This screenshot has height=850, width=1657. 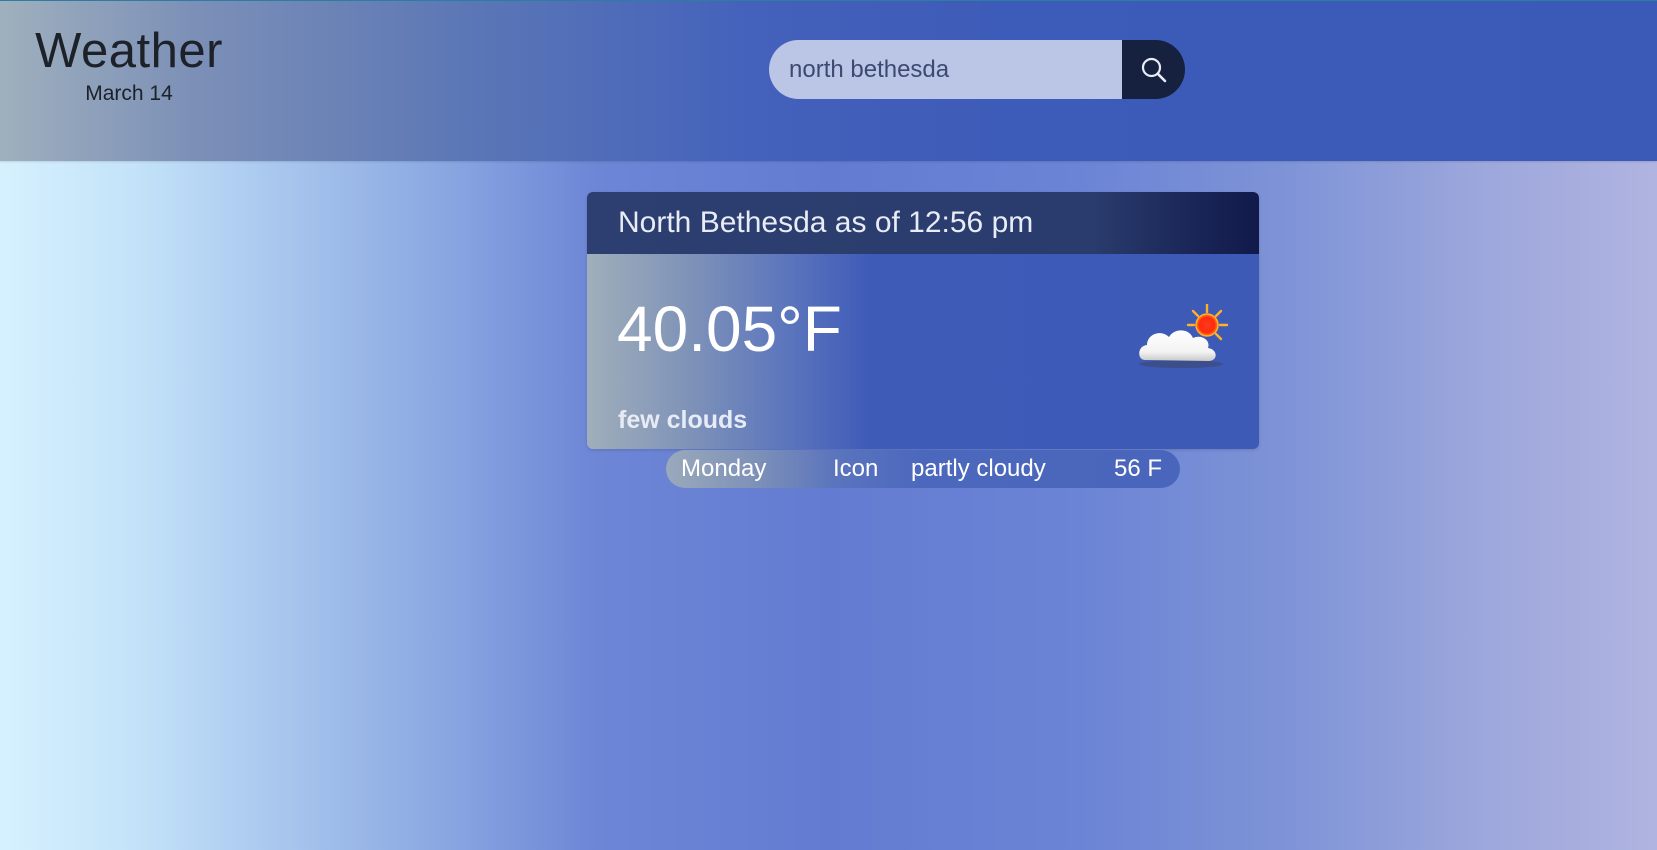 What do you see at coordinates (945, 69) in the screenshot?
I see `search-input` at bounding box center [945, 69].